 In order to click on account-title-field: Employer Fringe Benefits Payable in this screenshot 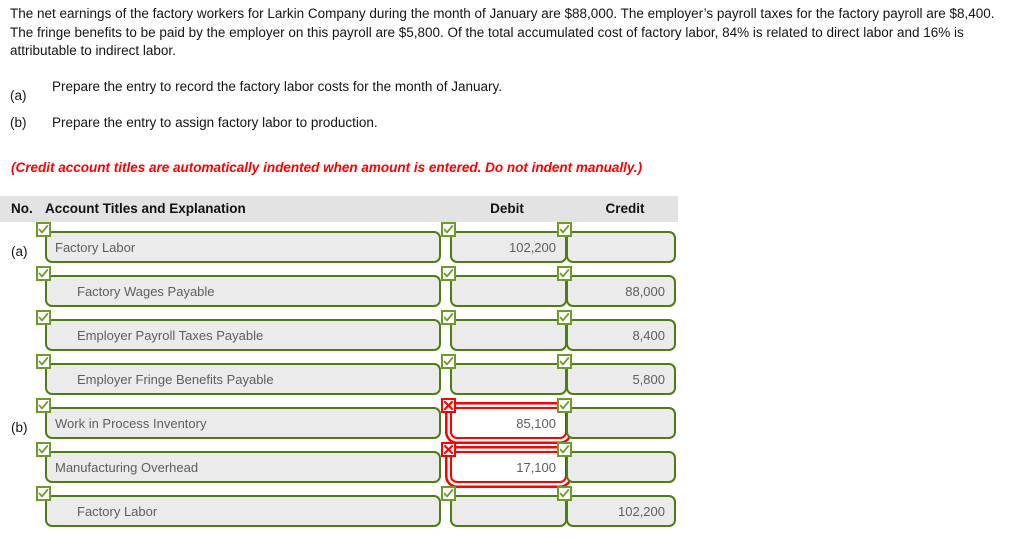, I will do `click(238, 374)`.